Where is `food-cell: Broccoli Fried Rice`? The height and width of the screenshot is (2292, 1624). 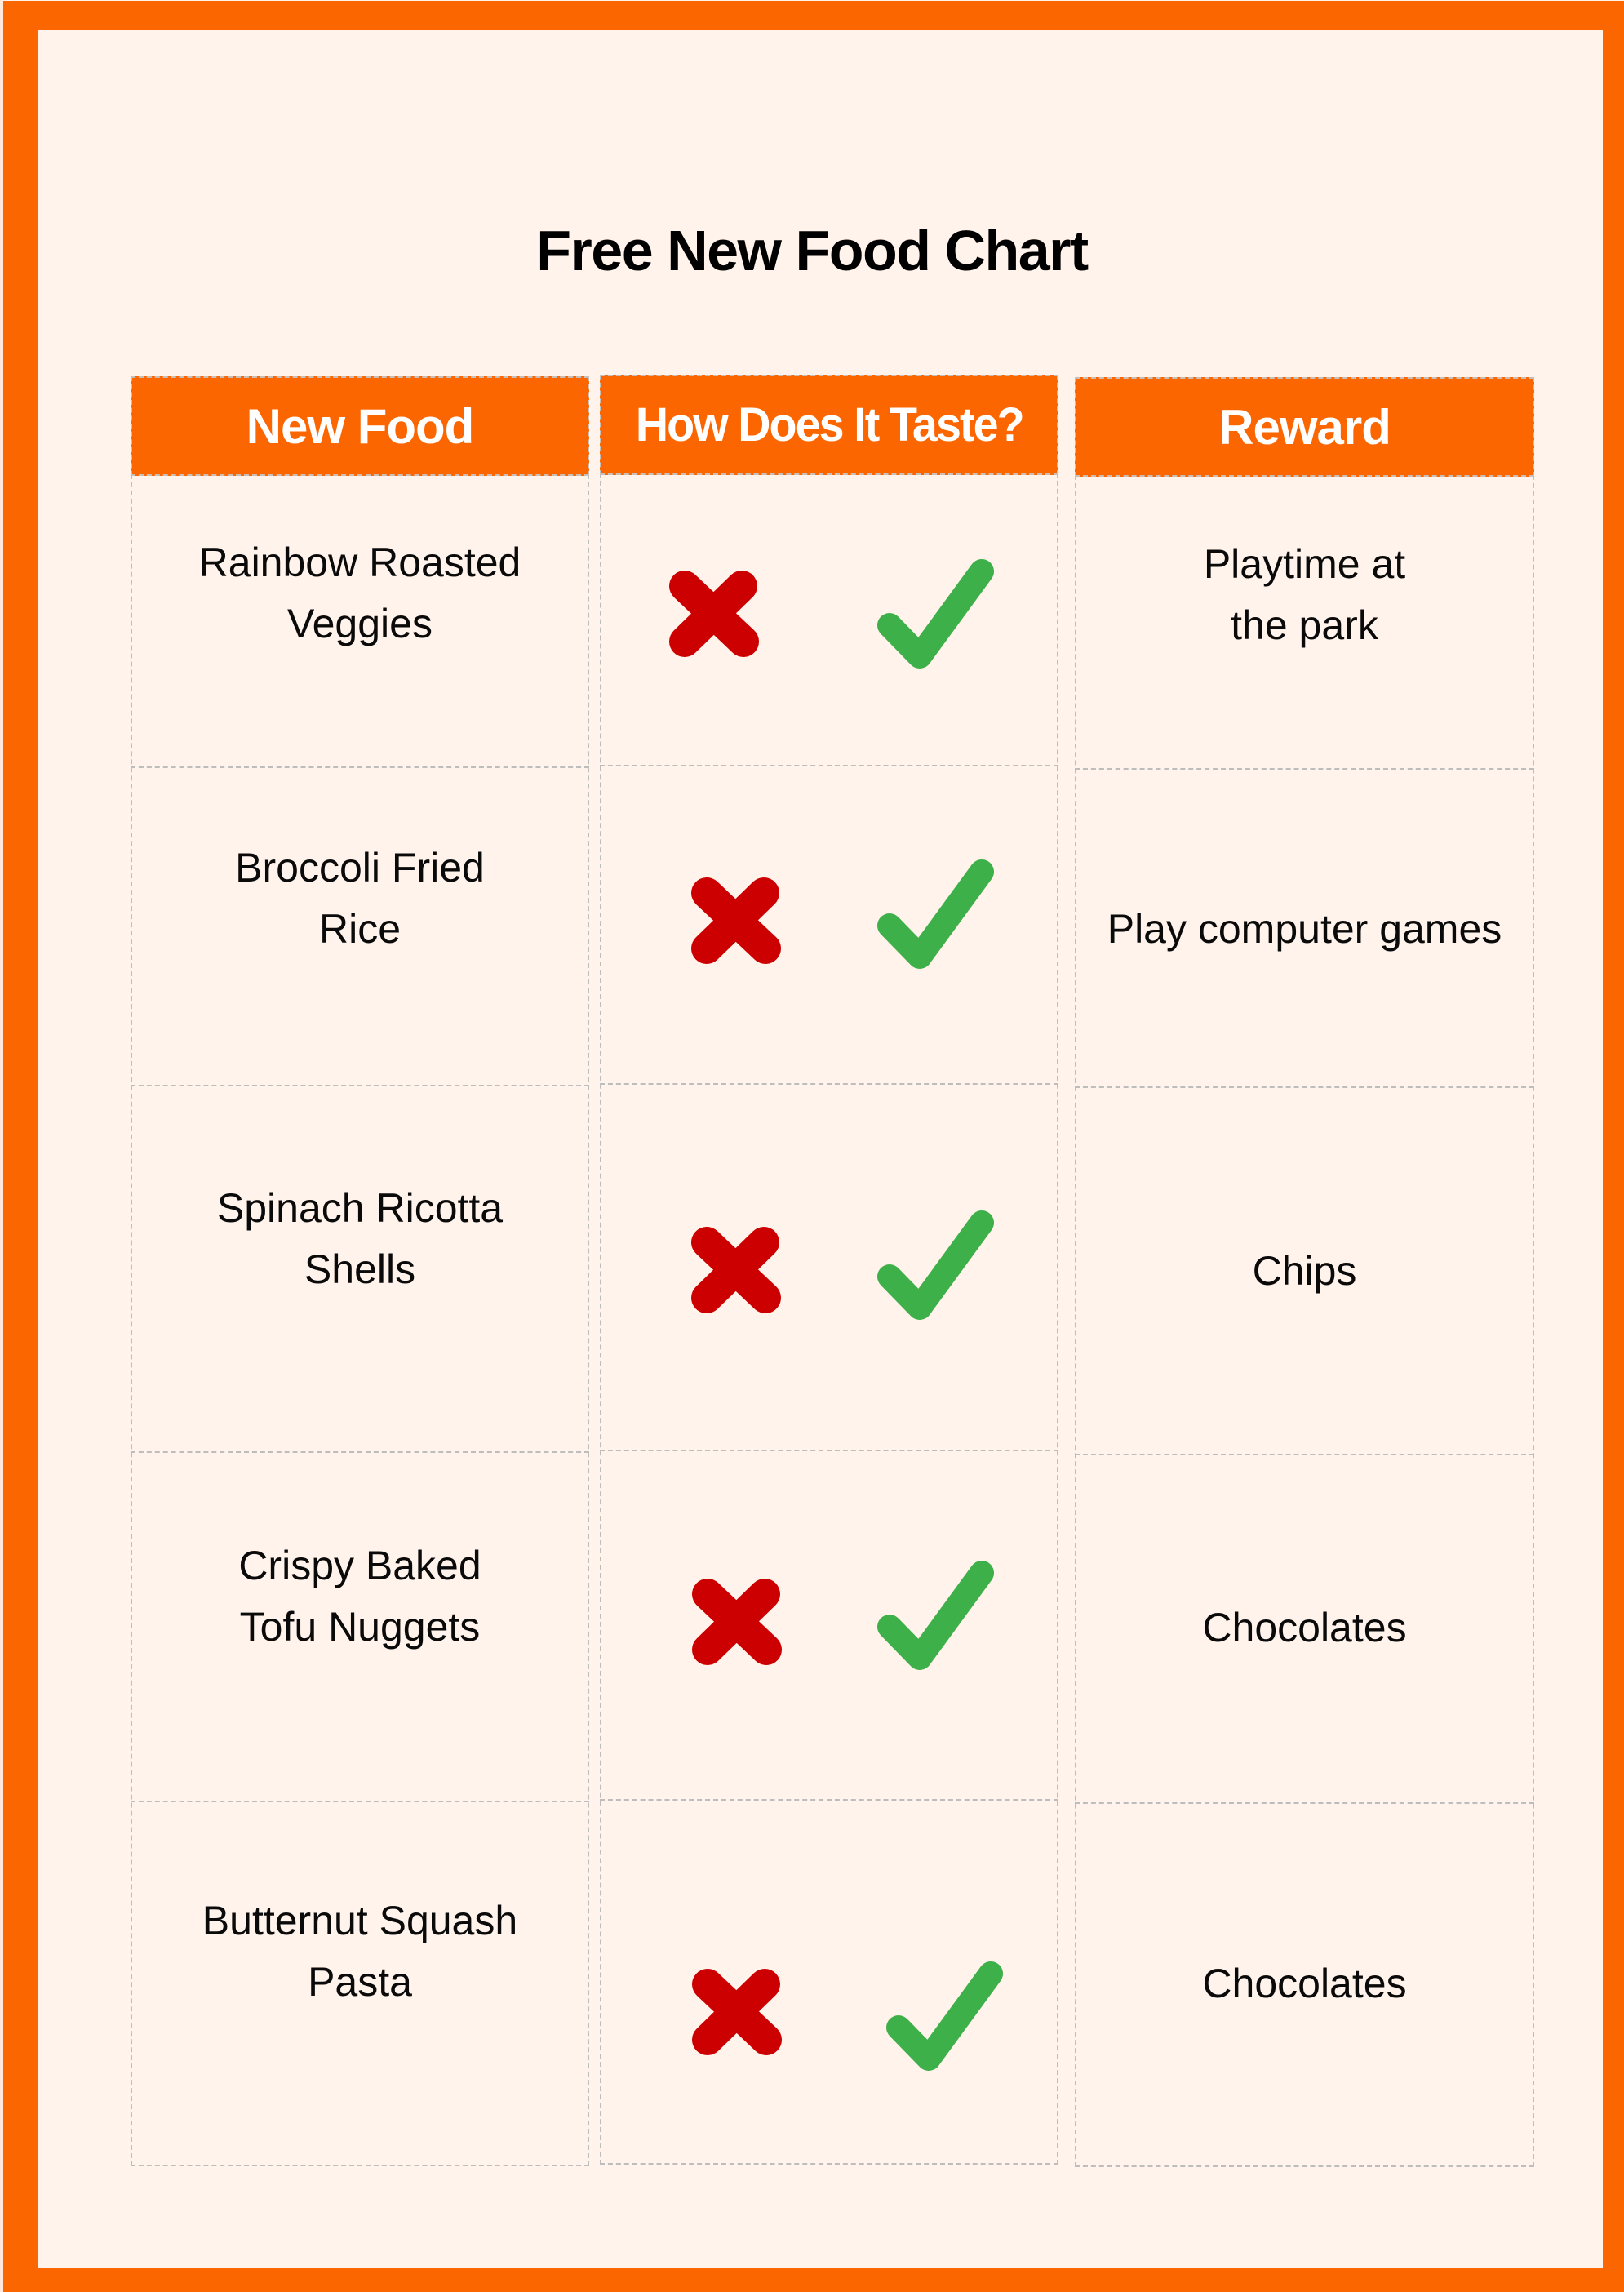
food-cell: Broccoli Fried Rice is located at coordinates (360, 899).